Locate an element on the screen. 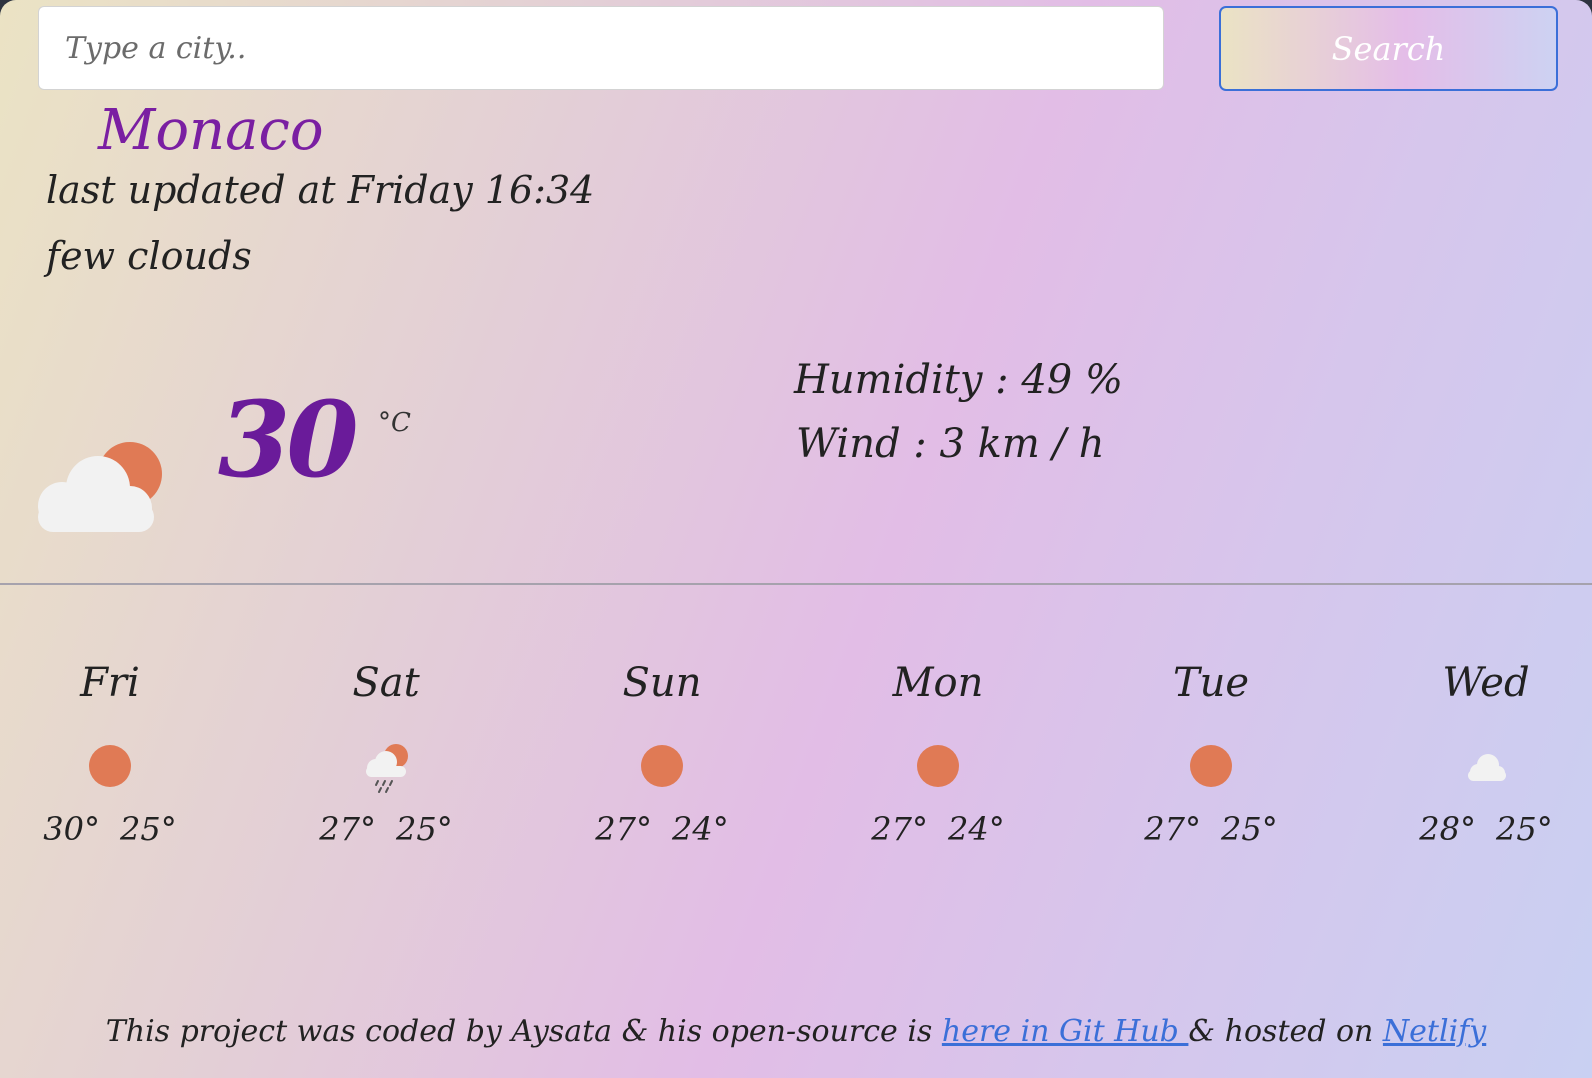  city-search-input is located at coordinates (601, 48).